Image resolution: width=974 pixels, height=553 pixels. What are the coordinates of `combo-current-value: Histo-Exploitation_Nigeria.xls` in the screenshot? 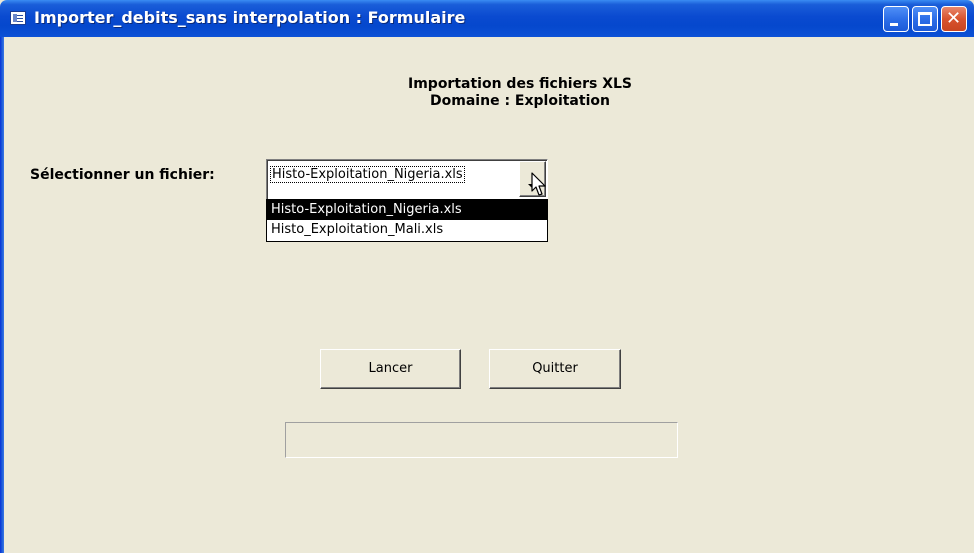 It's located at (367, 174).